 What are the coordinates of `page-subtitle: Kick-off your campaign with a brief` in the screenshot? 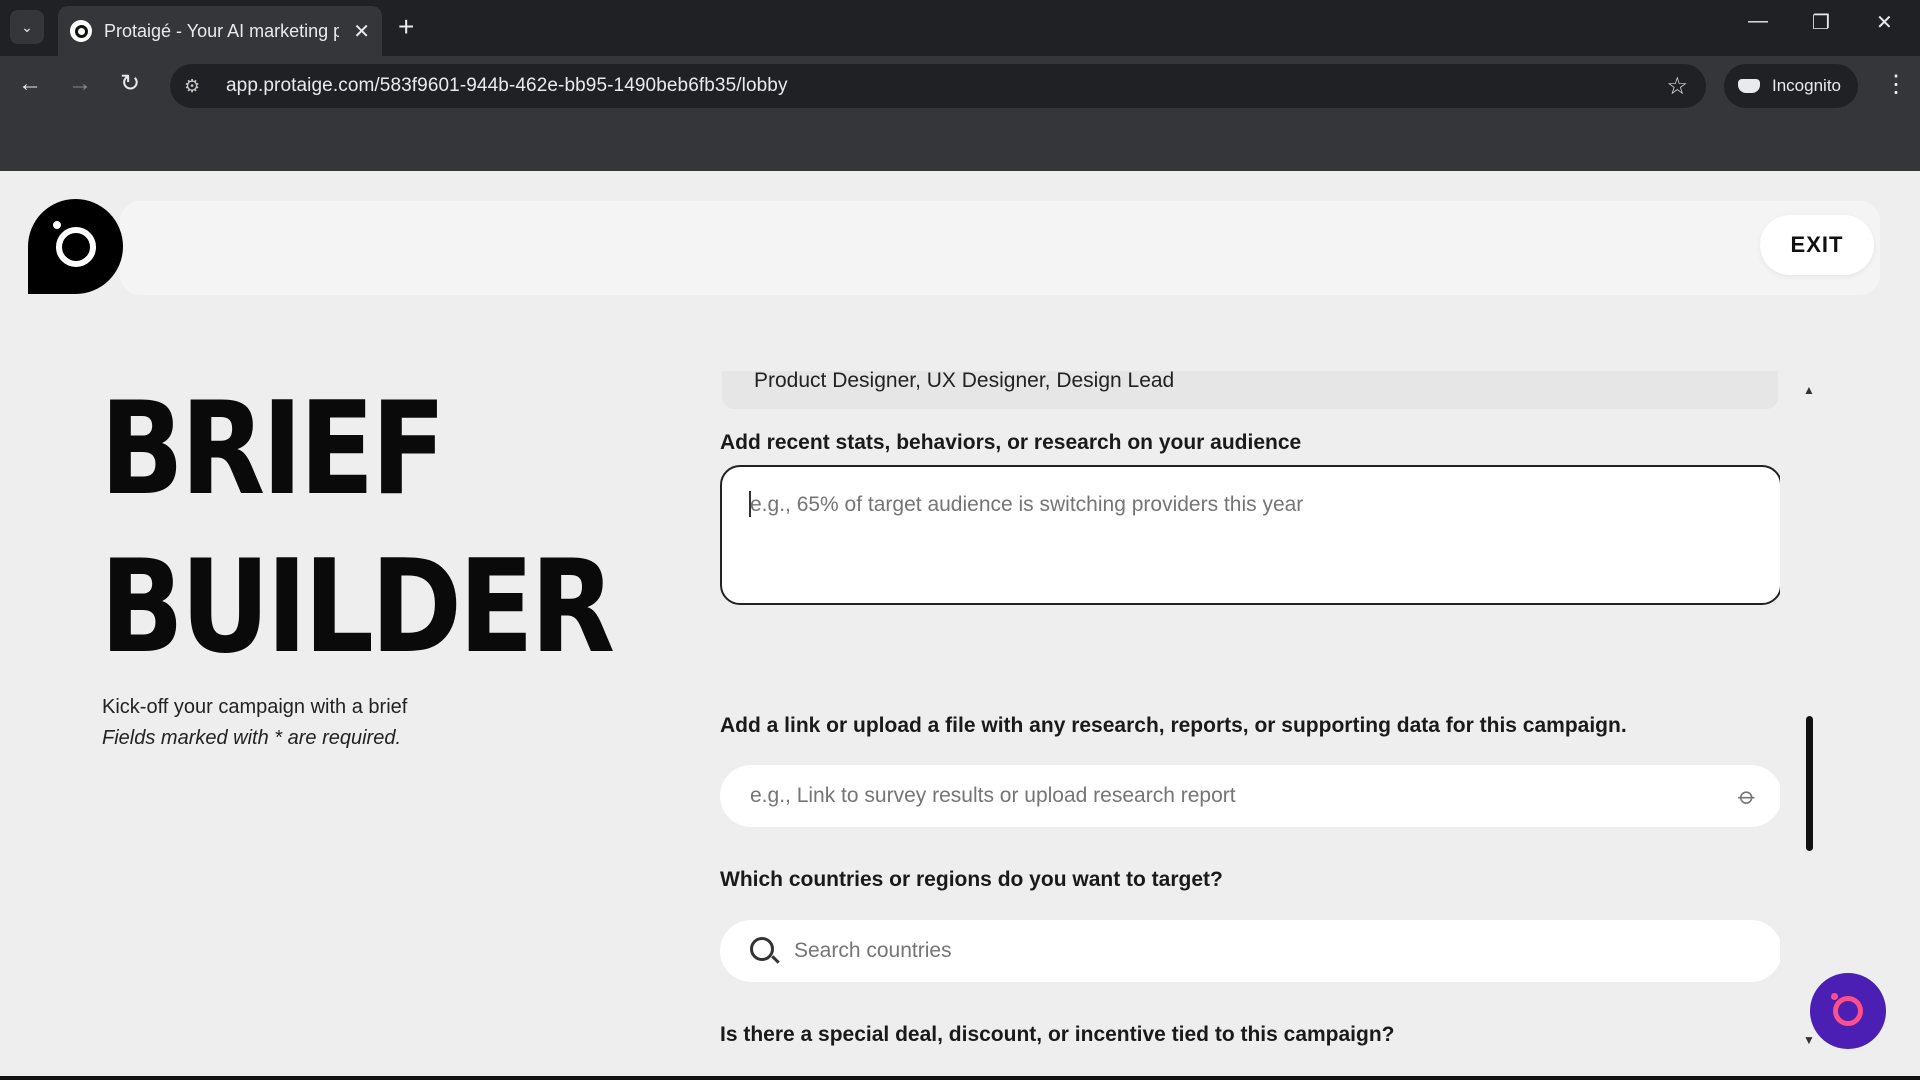 It's located at (255, 707).